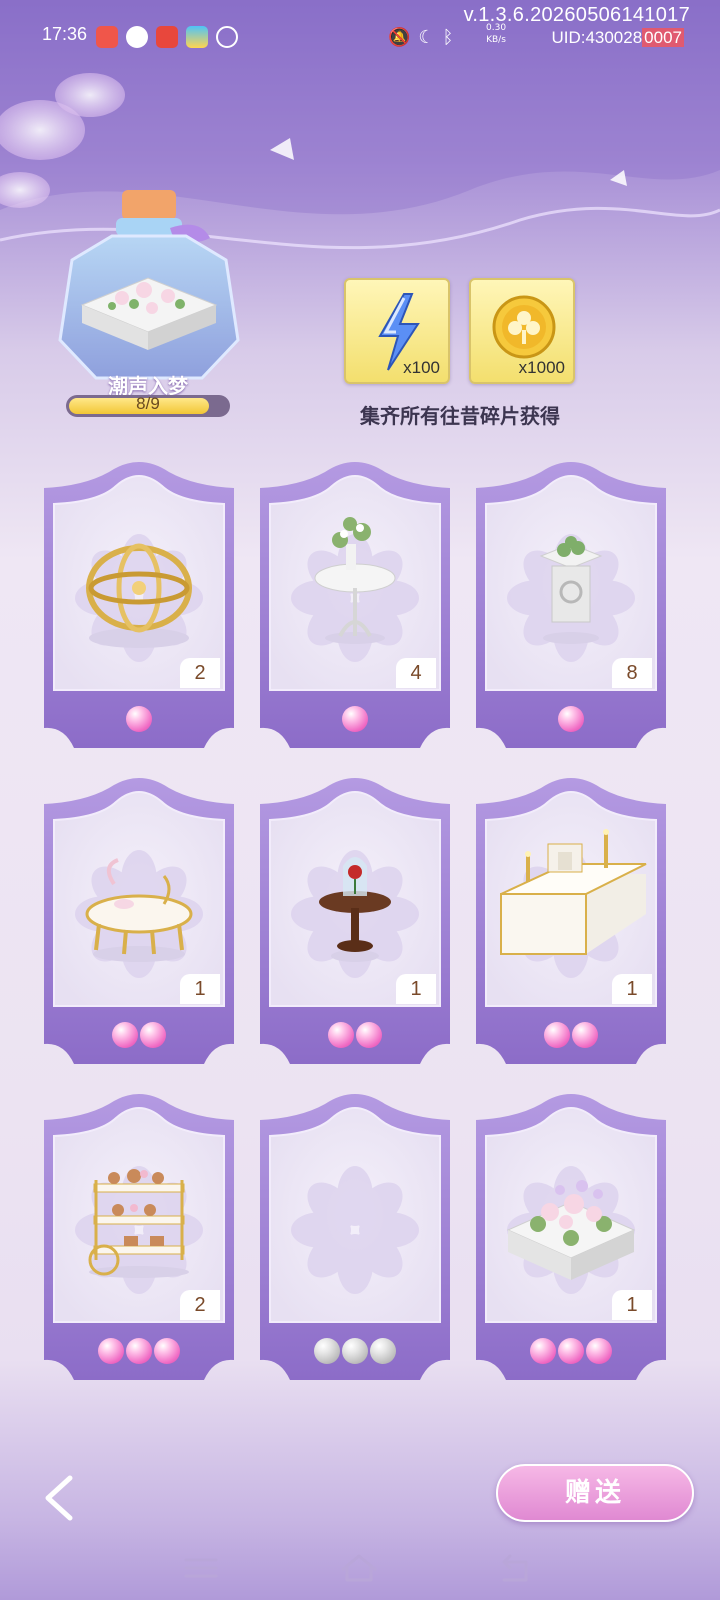 The height and width of the screenshot is (1600, 720). I want to click on gift-button: 赠送, so click(595, 1493).